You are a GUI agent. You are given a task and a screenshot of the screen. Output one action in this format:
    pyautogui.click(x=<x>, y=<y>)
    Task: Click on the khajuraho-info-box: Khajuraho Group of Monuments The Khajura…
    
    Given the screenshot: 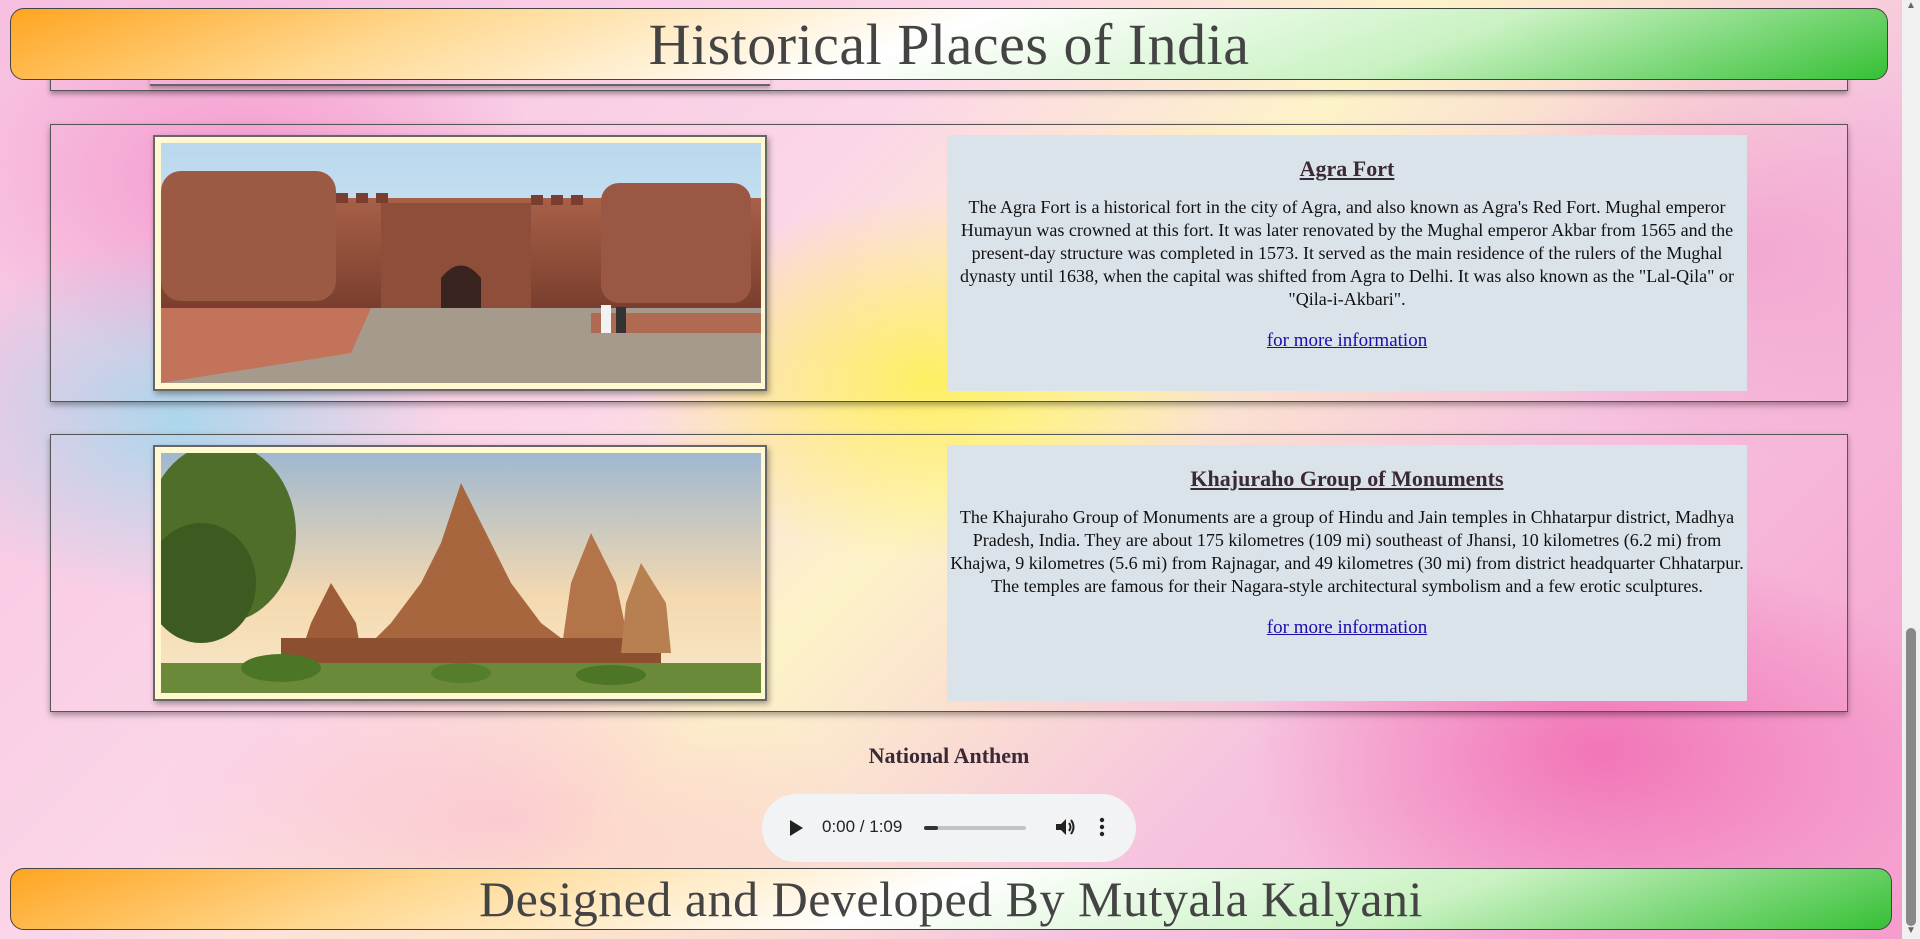 What is the action you would take?
    pyautogui.click(x=1347, y=573)
    